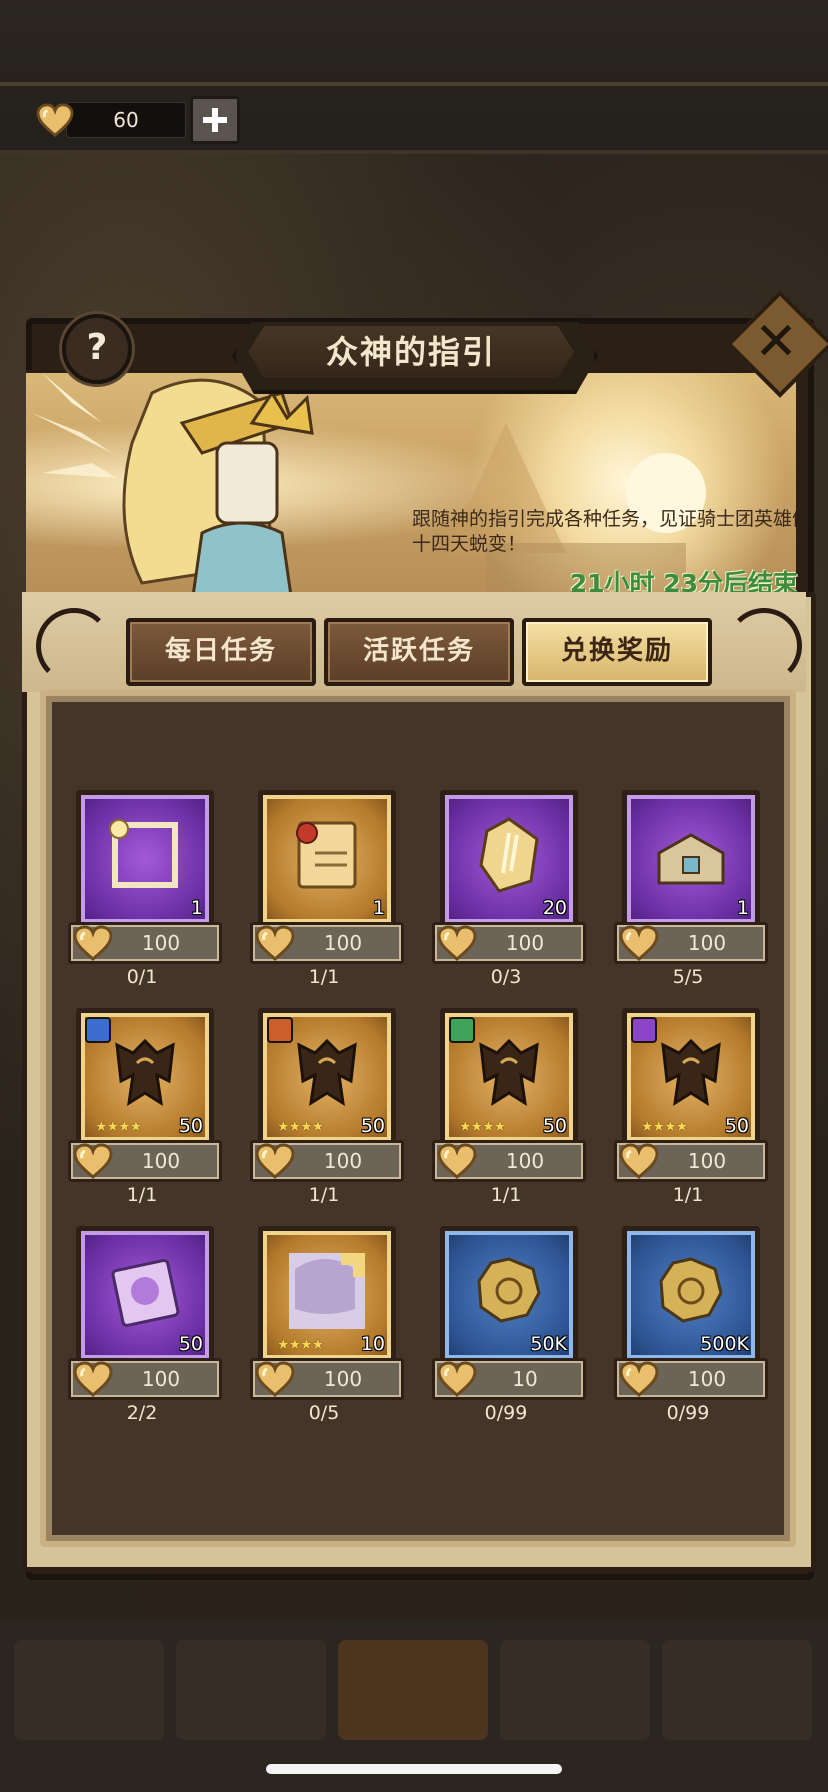 The height and width of the screenshot is (1792, 828). Describe the element at coordinates (617, 652) in the screenshot. I see `tab-exchange-rewards: 兑换奖励` at that location.